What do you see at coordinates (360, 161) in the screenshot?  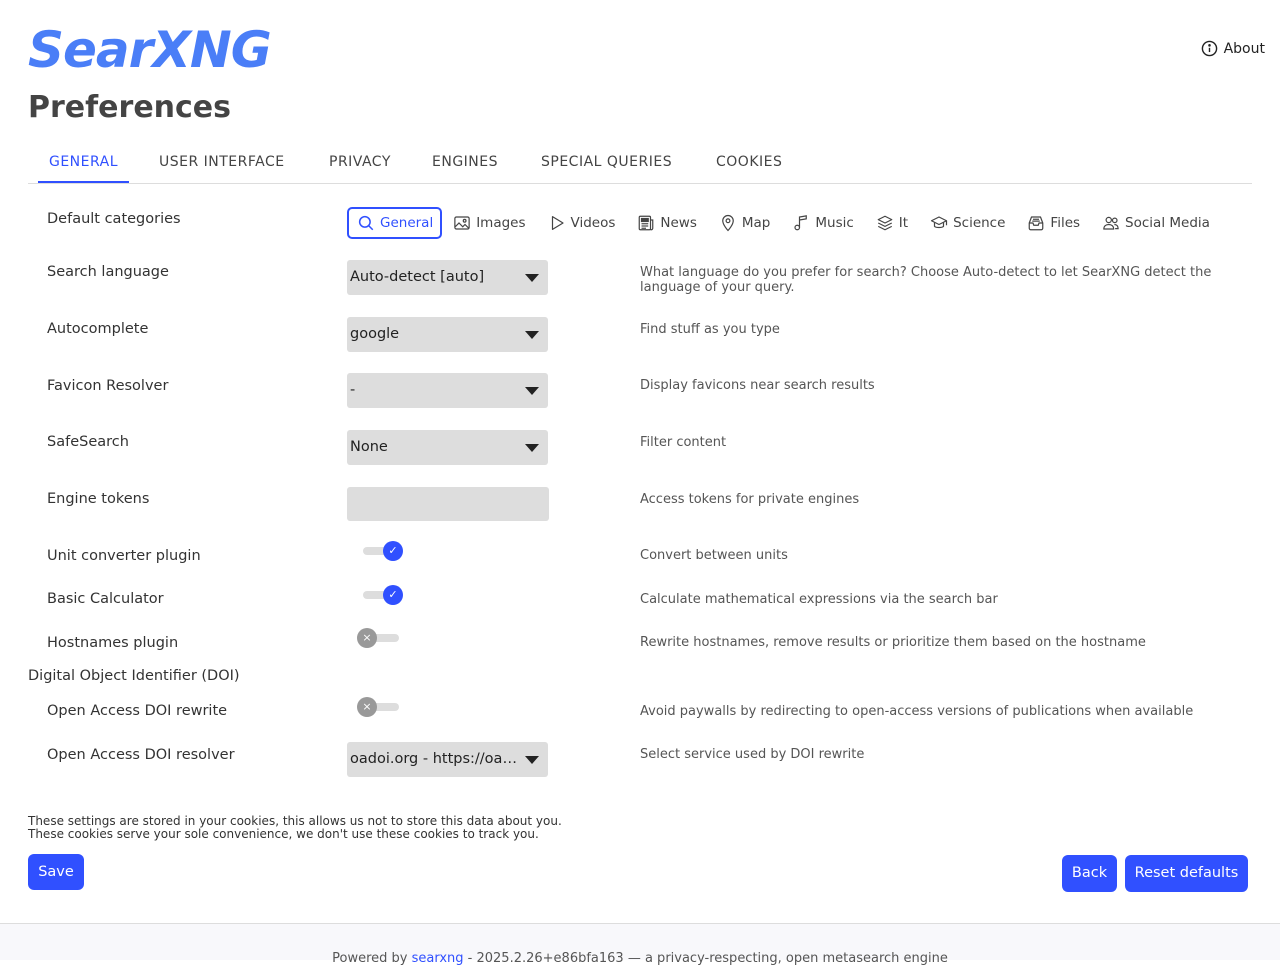 I see `tab-privacy: PRIVACY` at bounding box center [360, 161].